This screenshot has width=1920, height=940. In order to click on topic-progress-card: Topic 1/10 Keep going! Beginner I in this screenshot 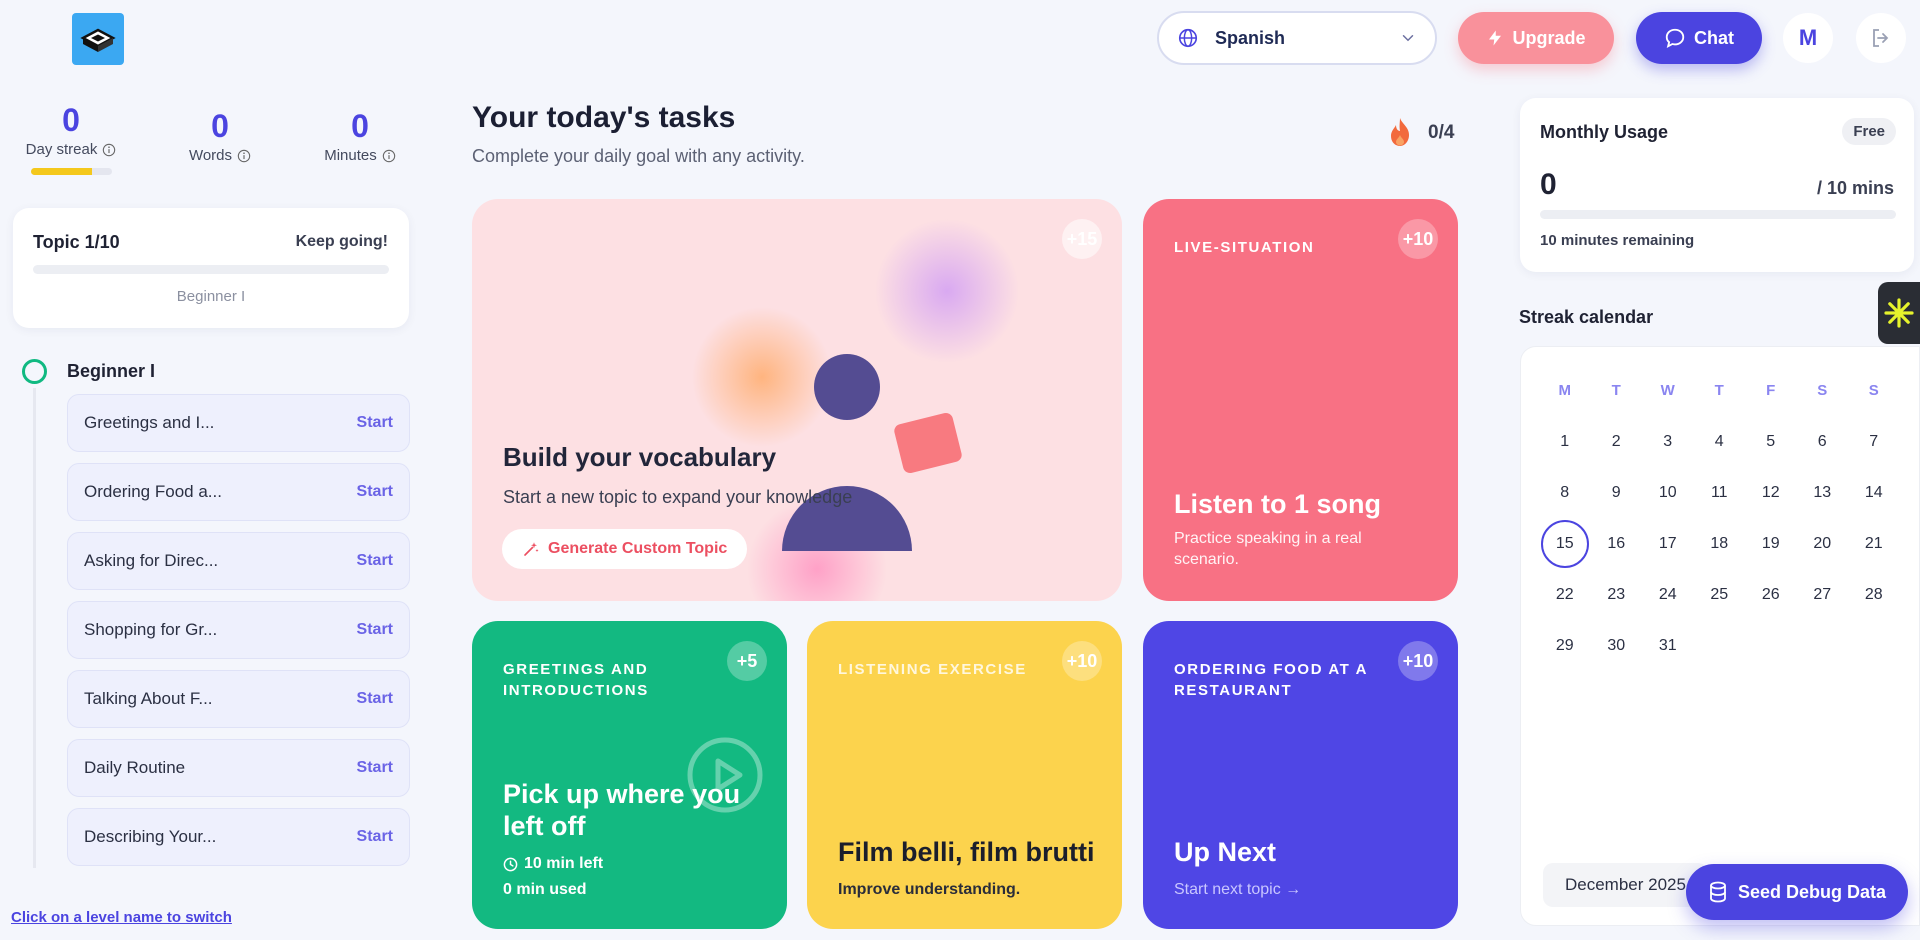, I will do `click(211, 268)`.